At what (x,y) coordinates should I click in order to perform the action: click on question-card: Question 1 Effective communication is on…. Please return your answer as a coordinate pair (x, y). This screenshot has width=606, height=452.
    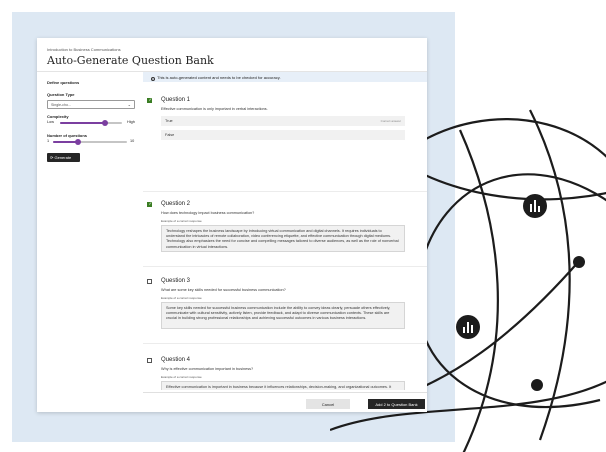
    Looking at the image, I should click on (285, 122).